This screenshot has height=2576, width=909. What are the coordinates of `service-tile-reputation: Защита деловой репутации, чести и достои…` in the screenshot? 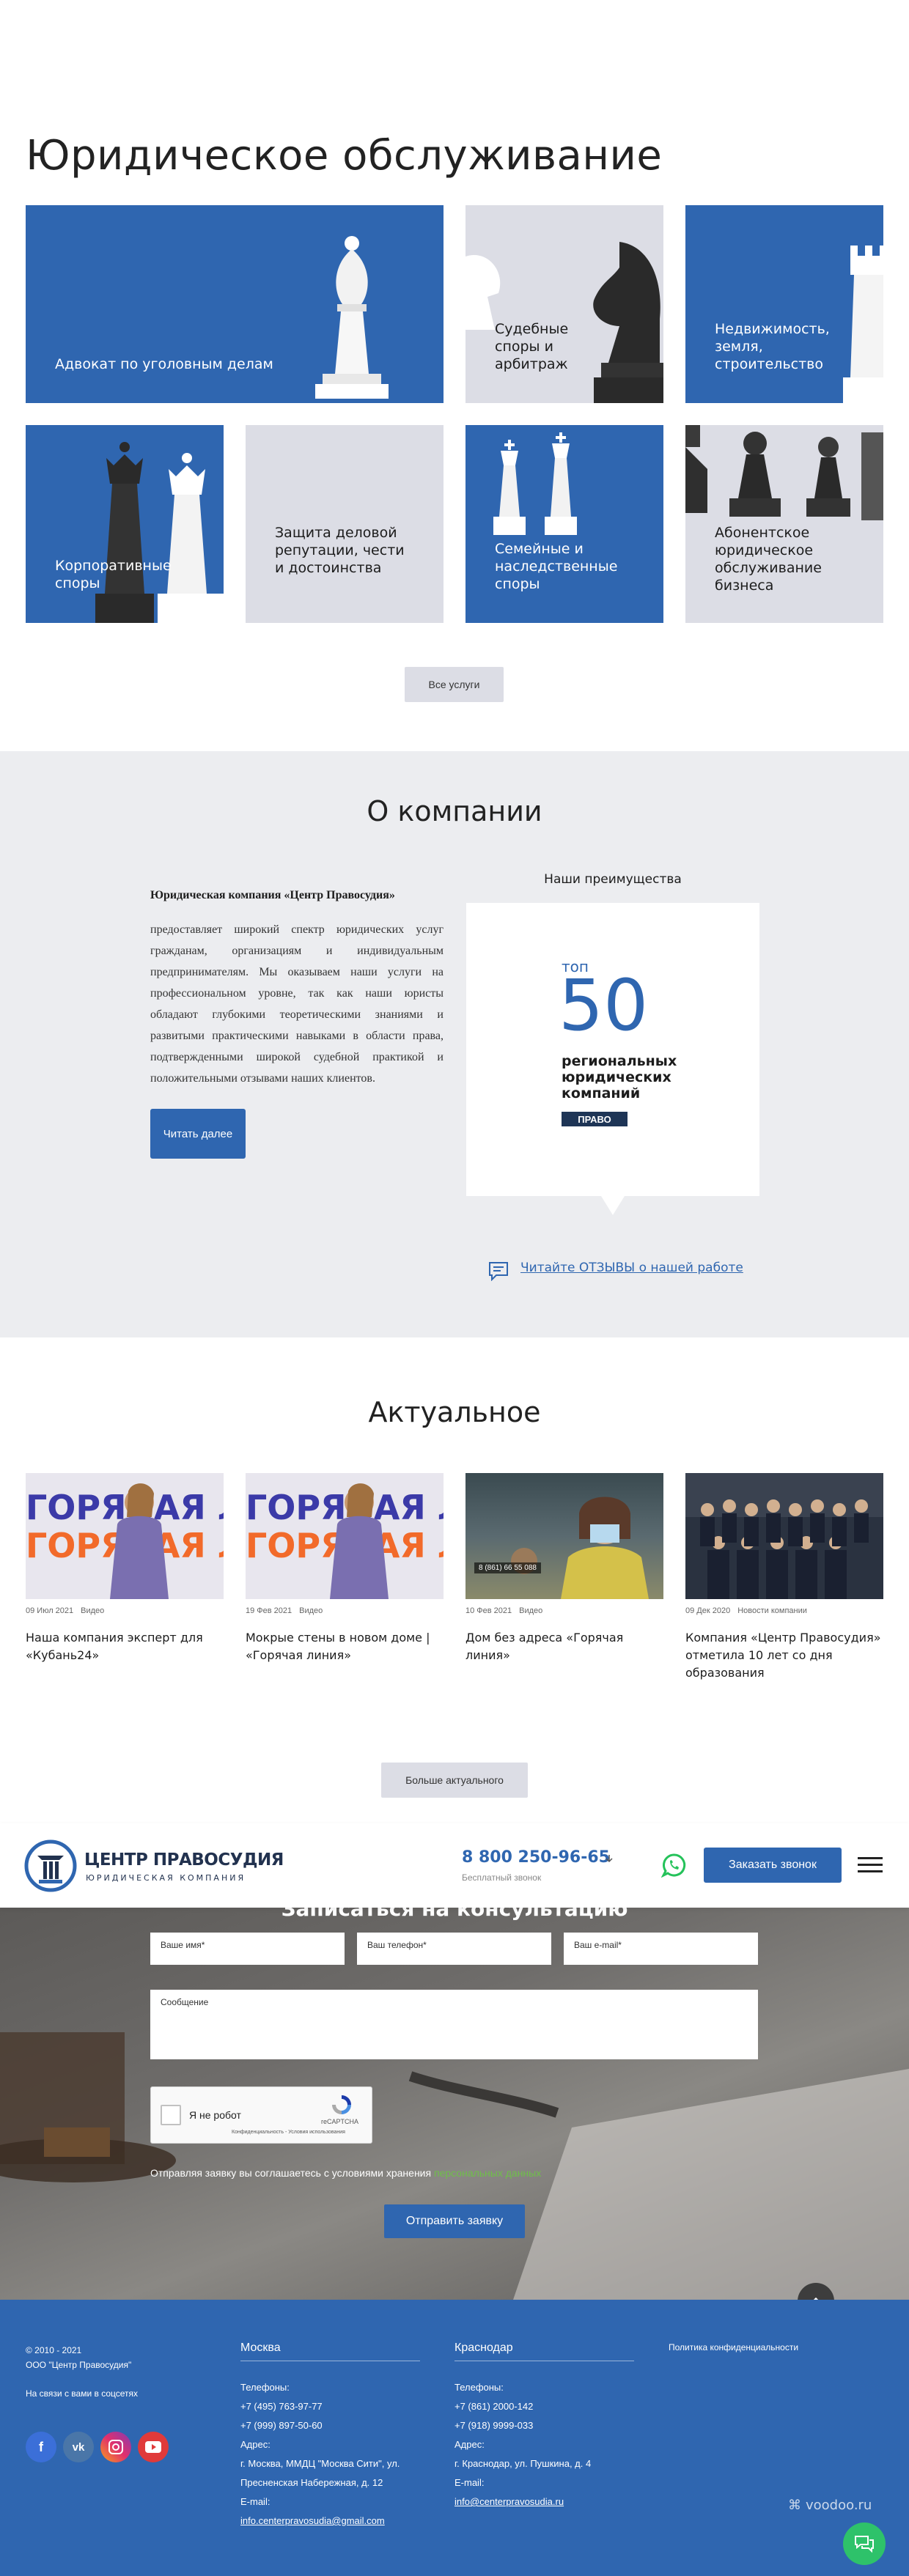 It's located at (345, 524).